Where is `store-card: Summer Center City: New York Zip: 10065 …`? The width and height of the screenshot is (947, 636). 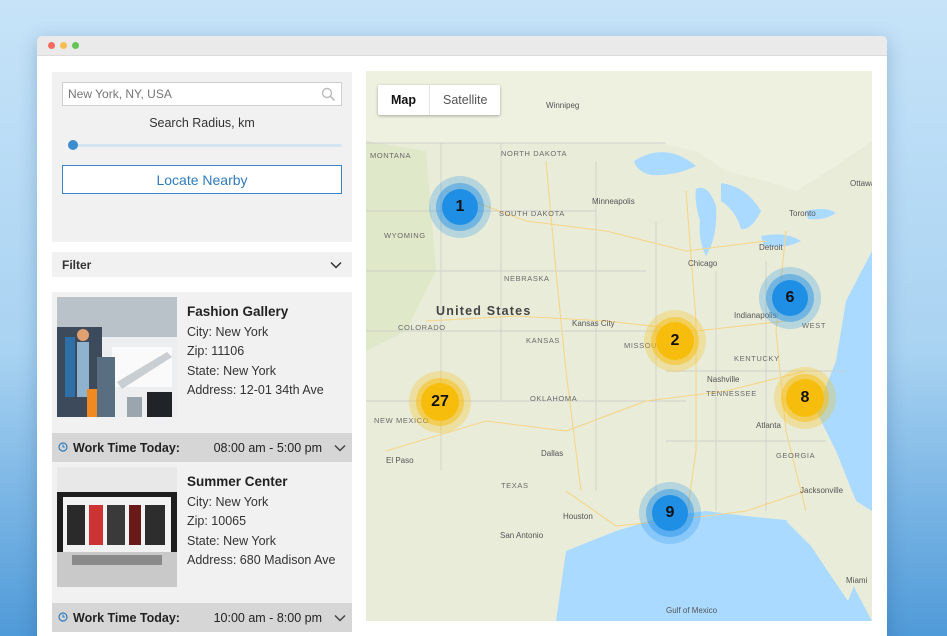 store-card: Summer Center City: New York Zip: 10065 … is located at coordinates (202, 547).